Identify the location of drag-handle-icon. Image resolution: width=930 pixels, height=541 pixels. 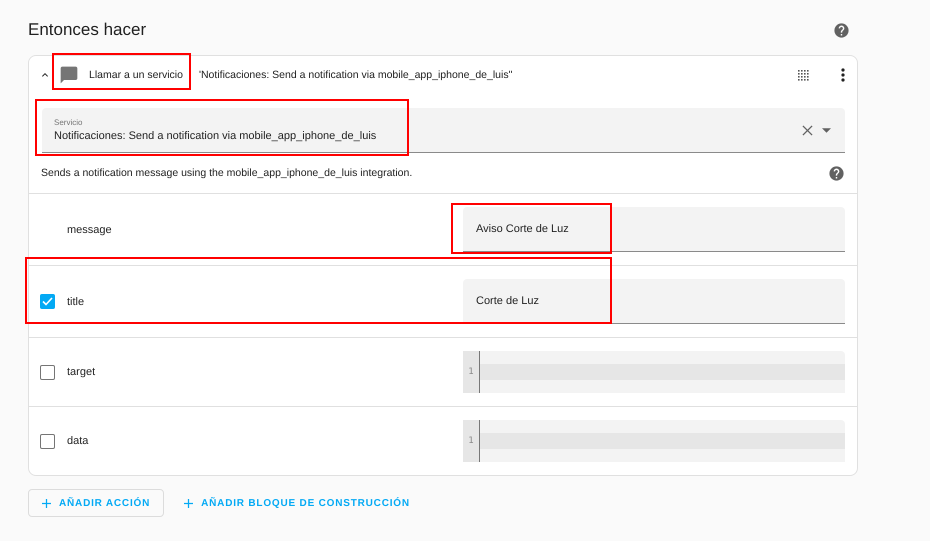
(803, 75).